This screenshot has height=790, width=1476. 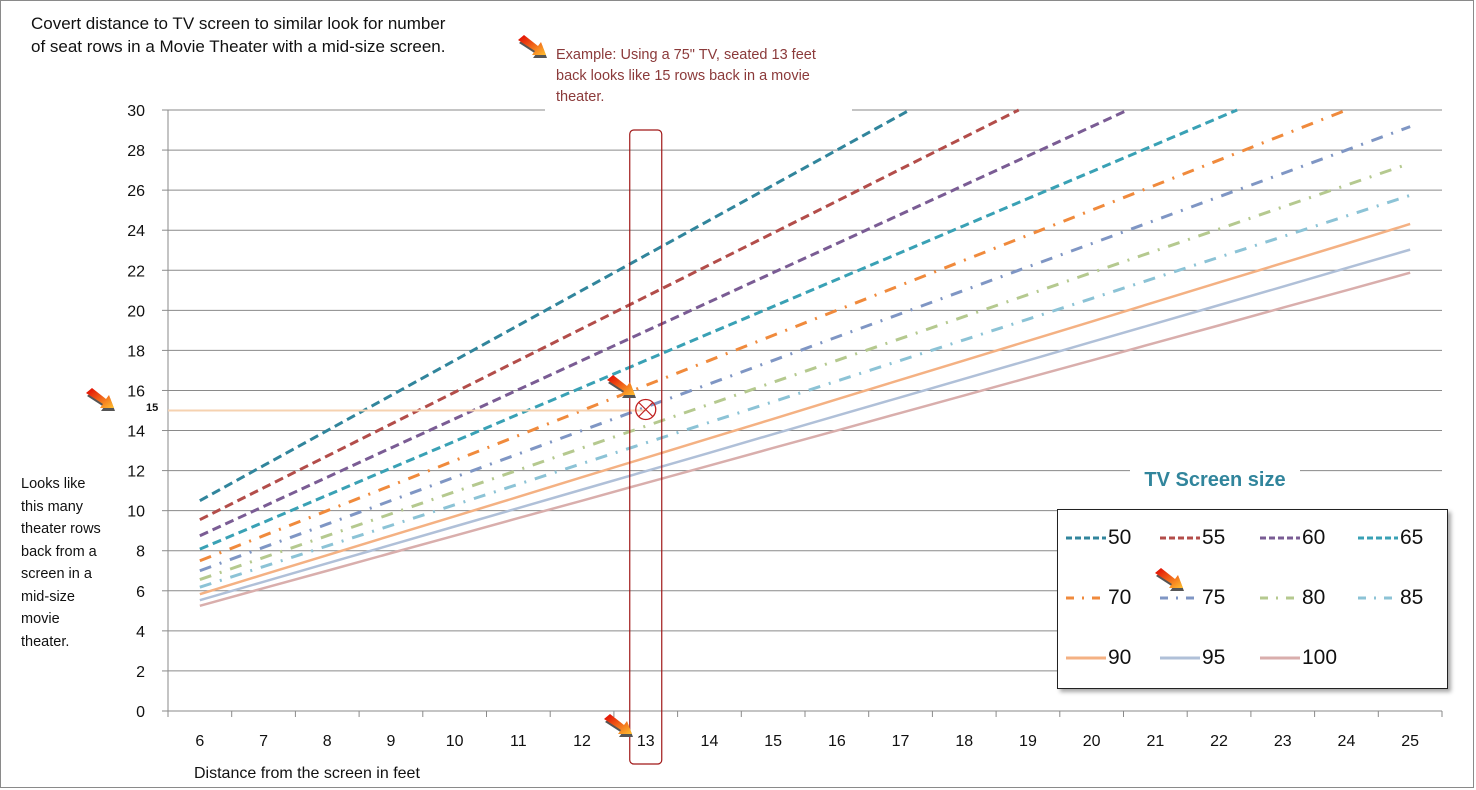 I want to click on y-tick-label: 14, so click(x=136, y=432).